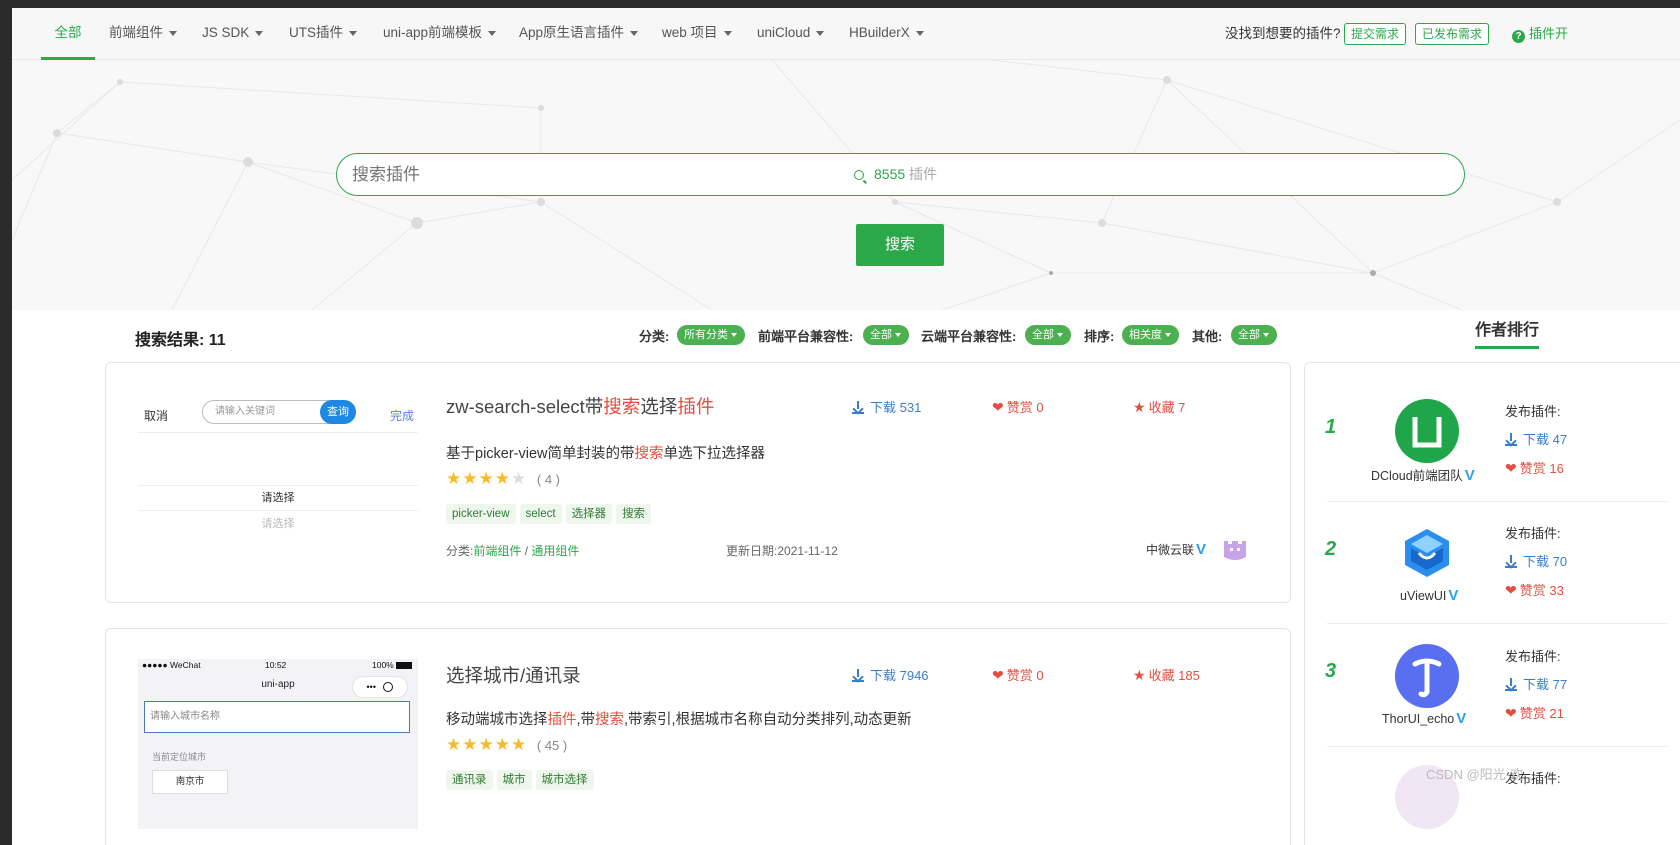  Describe the element at coordinates (586, 720) in the screenshot. I see `description-part: ,带` at that location.